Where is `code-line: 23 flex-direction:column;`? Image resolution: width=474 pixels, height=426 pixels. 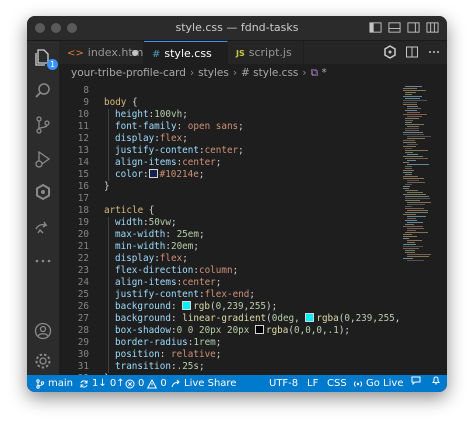
code-line: 23 flex-direction:column; is located at coordinates (229, 271).